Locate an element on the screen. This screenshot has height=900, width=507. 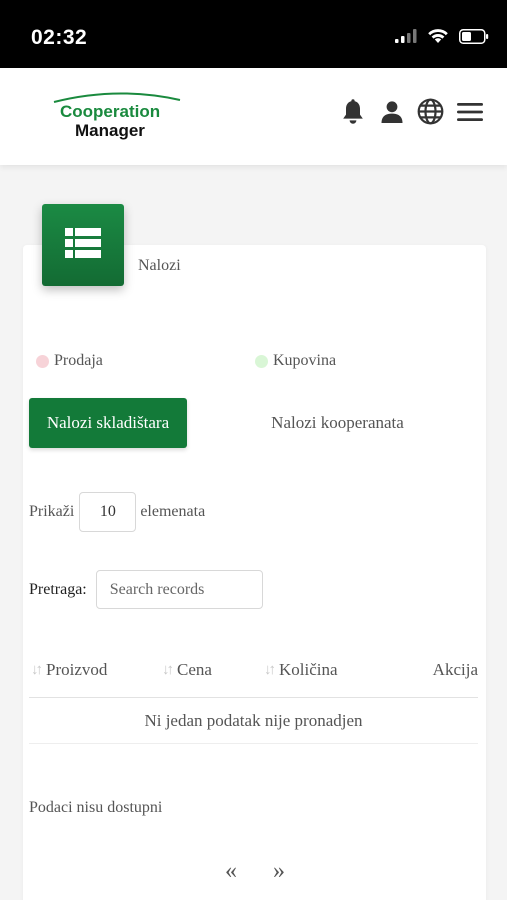
header-actions is located at coordinates (411, 111).